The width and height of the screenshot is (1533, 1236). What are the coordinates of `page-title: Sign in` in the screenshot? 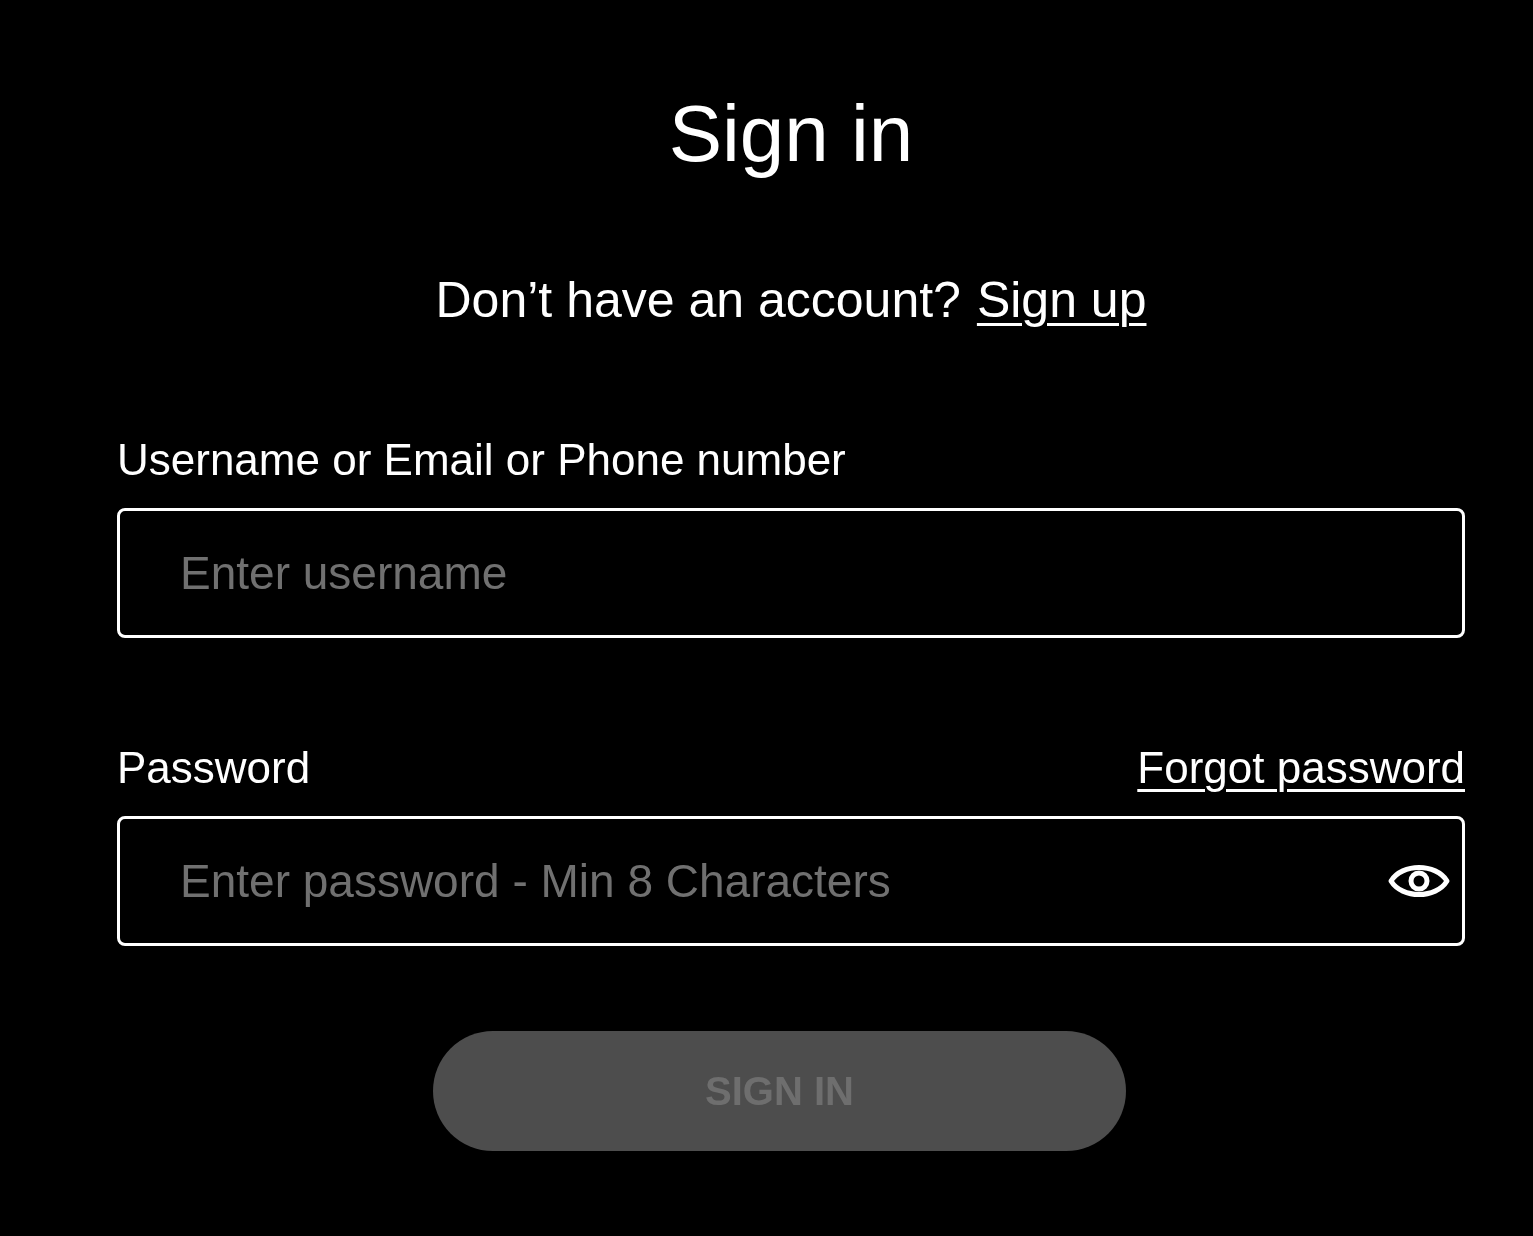 It's located at (791, 134).